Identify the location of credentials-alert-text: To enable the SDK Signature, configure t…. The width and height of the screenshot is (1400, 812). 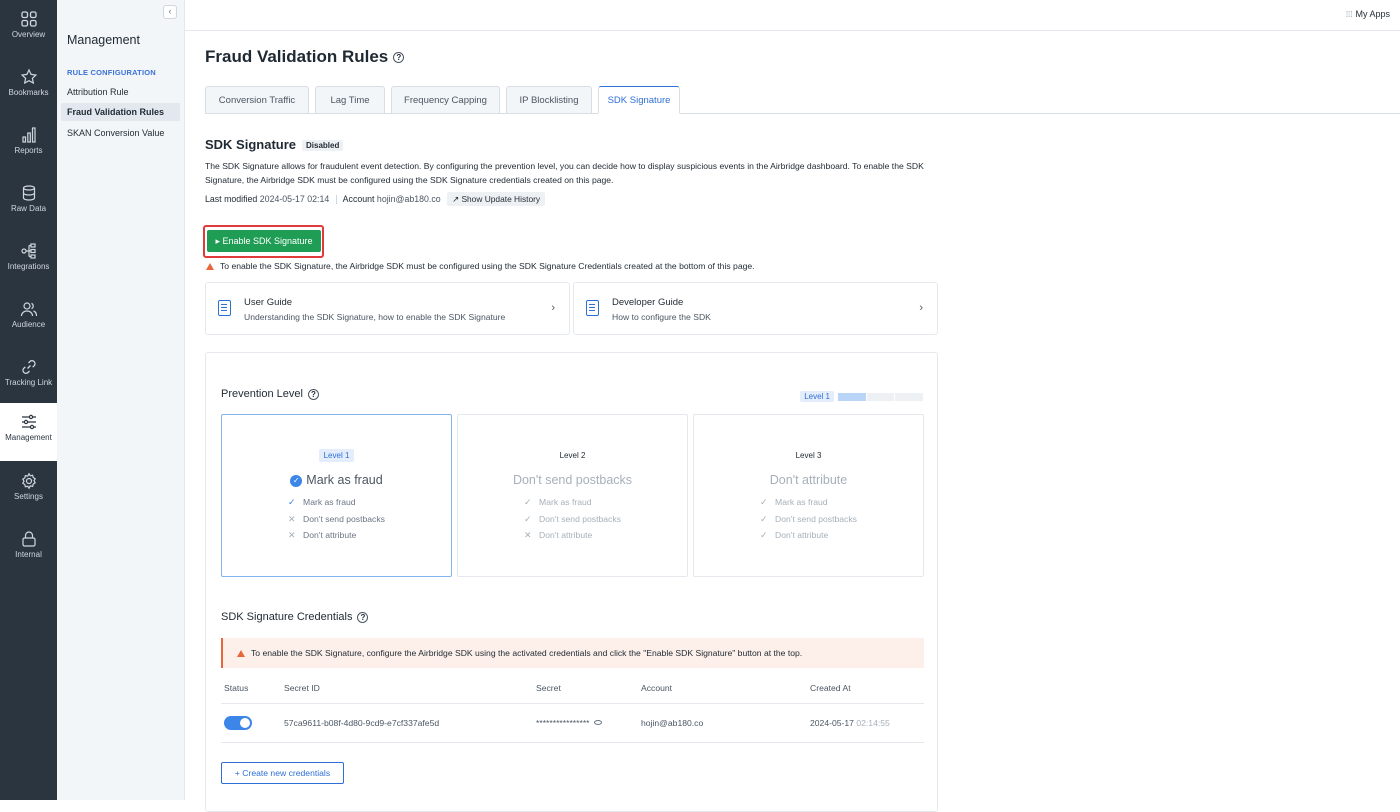
(527, 653).